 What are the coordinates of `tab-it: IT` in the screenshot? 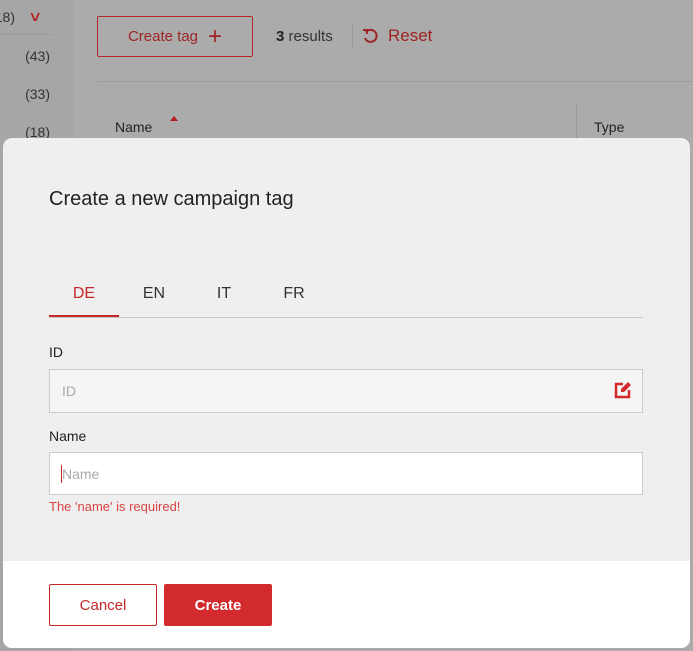 It's located at (224, 296).